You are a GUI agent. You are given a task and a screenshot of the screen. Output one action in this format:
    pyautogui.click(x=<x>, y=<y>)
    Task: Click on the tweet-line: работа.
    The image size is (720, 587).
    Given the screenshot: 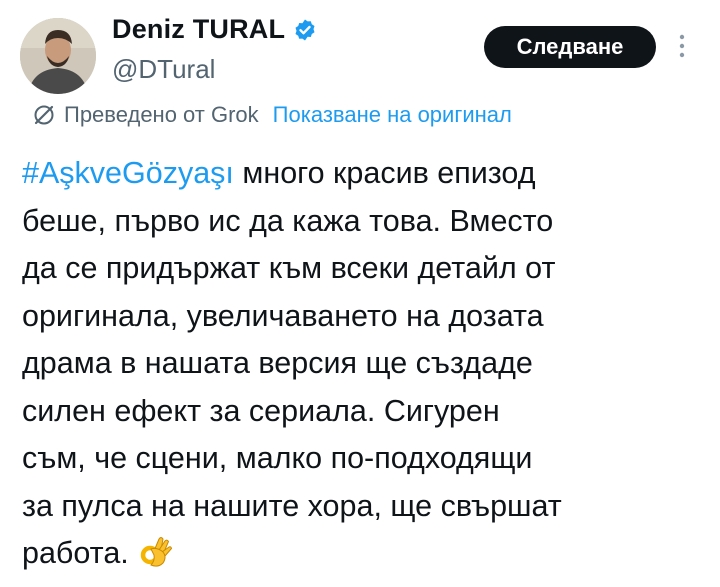 What is the action you would take?
    pyautogui.click(x=367, y=554)
    